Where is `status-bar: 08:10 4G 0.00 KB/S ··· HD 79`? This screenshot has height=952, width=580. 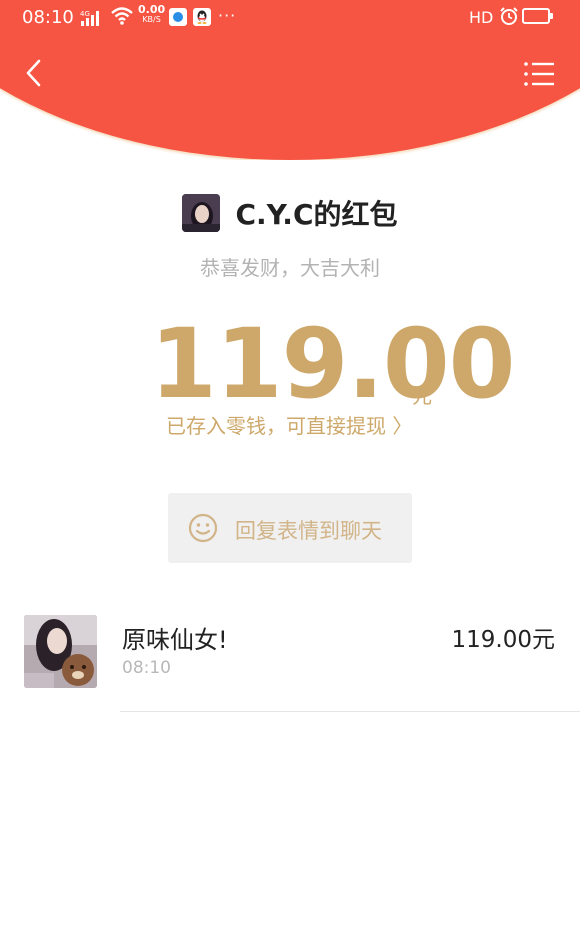 status-bar: 08:10 4G 0.00 KB/S ··· HD 79 is located at coordinates (290, 17).